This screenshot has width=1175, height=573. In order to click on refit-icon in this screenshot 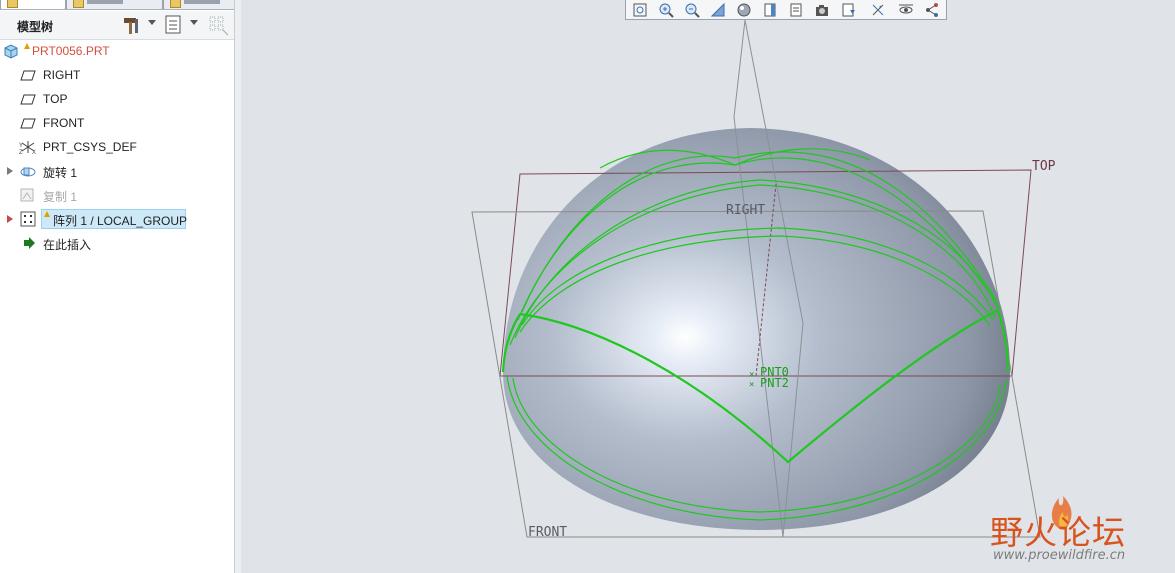, I will do `click(640, 10)`.